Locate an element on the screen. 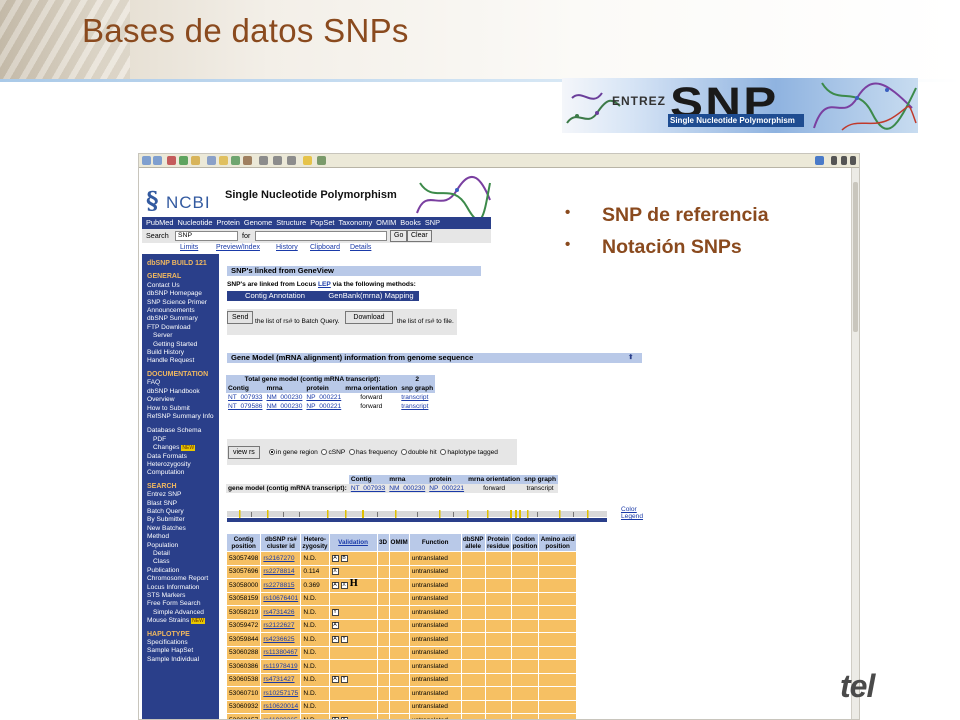  sidebar-item: Blast SNP is located at coordinates (180, 504).